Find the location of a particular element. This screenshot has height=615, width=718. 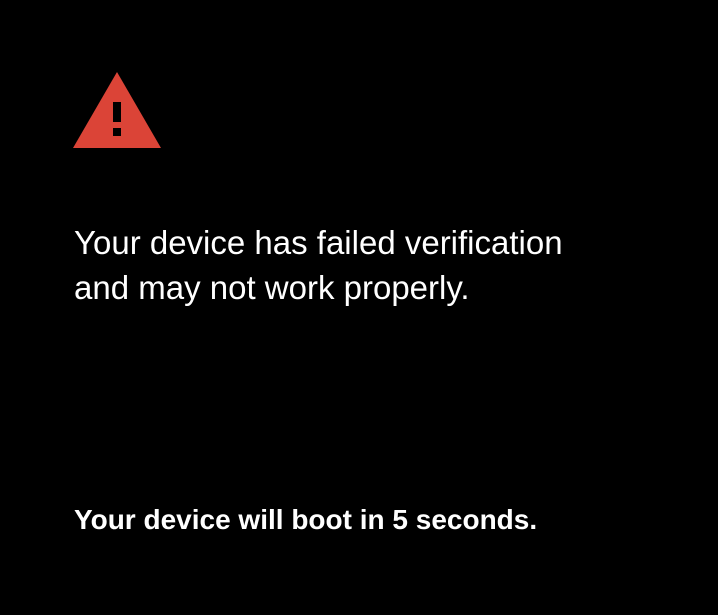

message-line-1: Your device has failed verification is located at coordinates (318, 242).